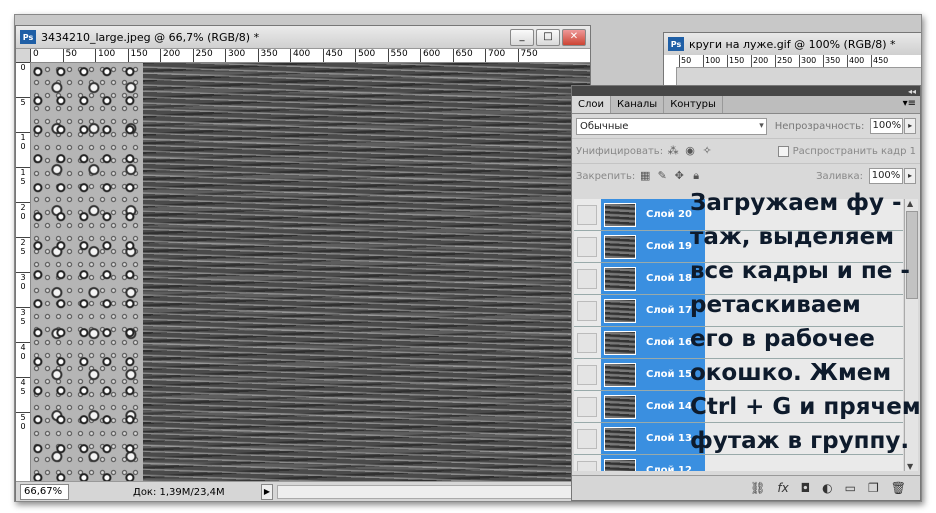 The height and width of the screenshot is (513, 936). I want to click on ruler-tick-label: 150, so click(137, 55).